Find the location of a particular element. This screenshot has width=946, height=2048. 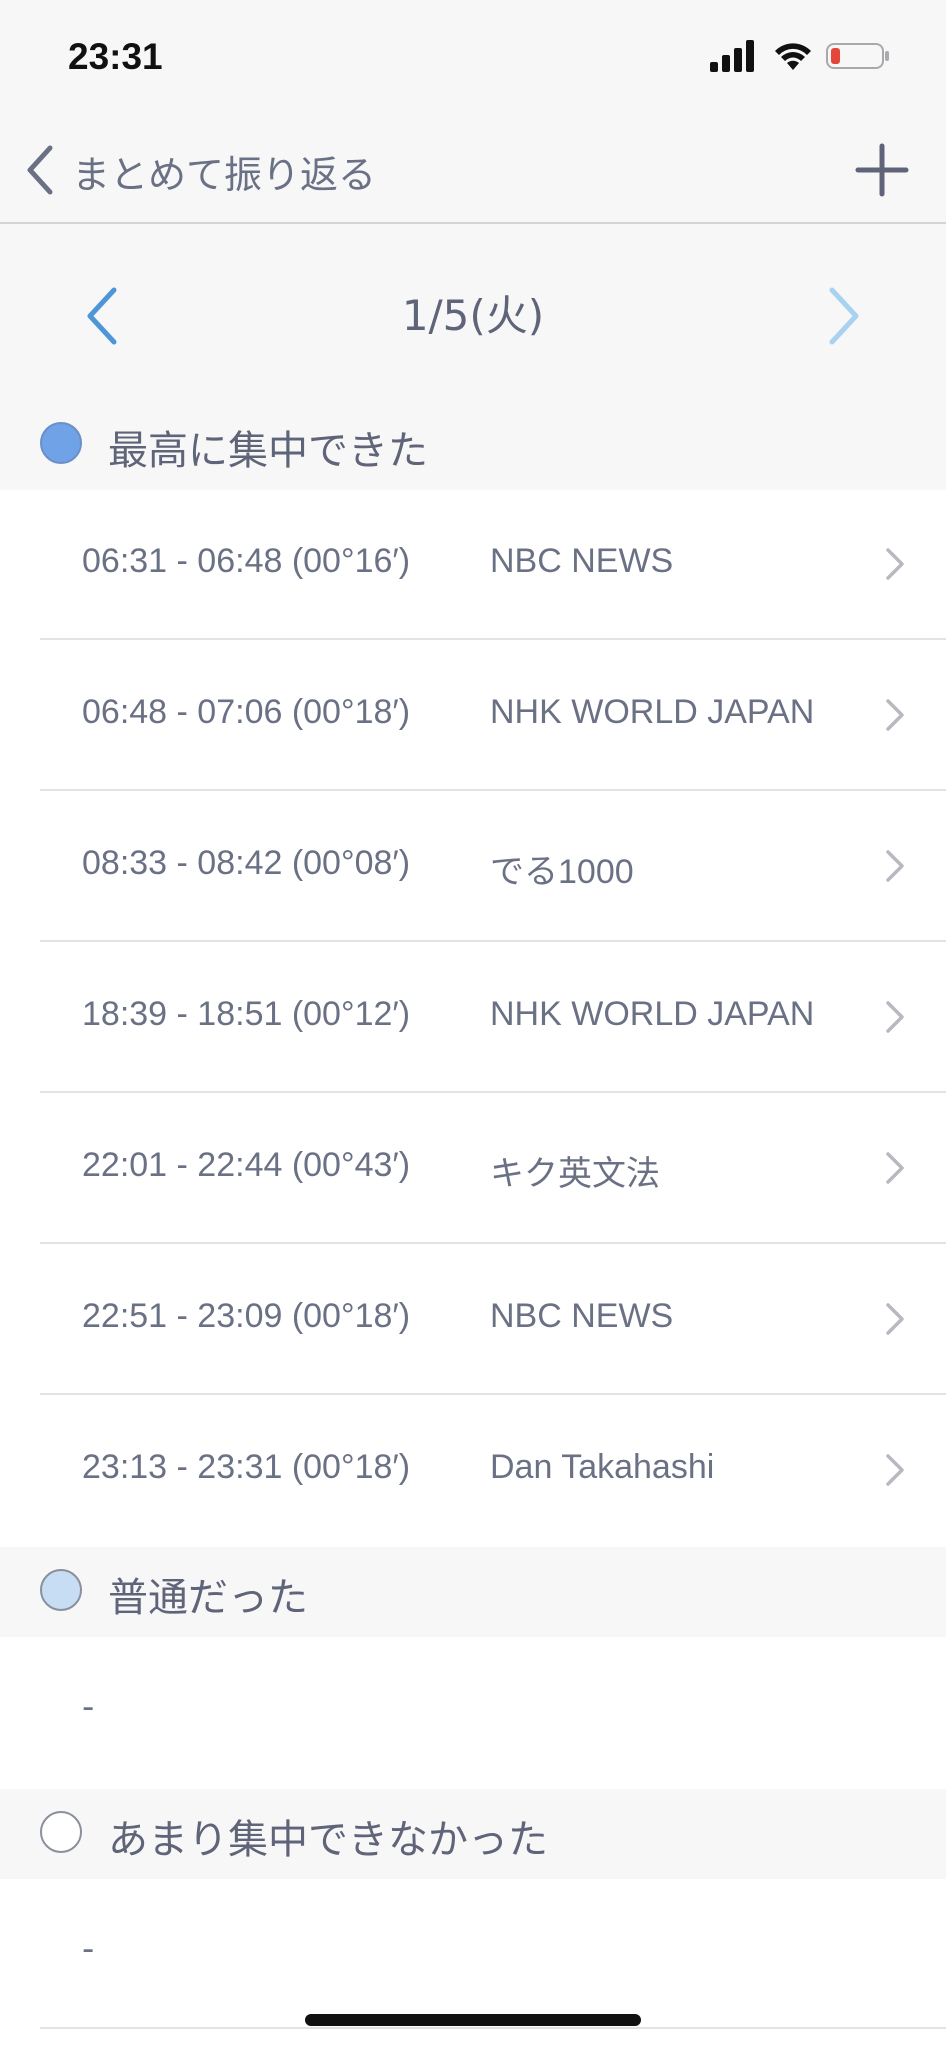

session-title: Dan Takahashi is located at coordinates (602, 1467).